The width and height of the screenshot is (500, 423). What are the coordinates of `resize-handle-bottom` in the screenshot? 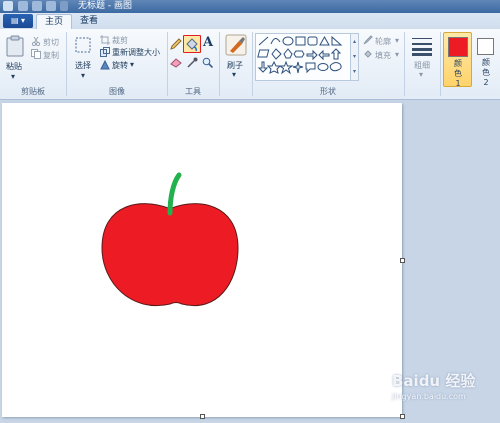 It's located at (202, 416).